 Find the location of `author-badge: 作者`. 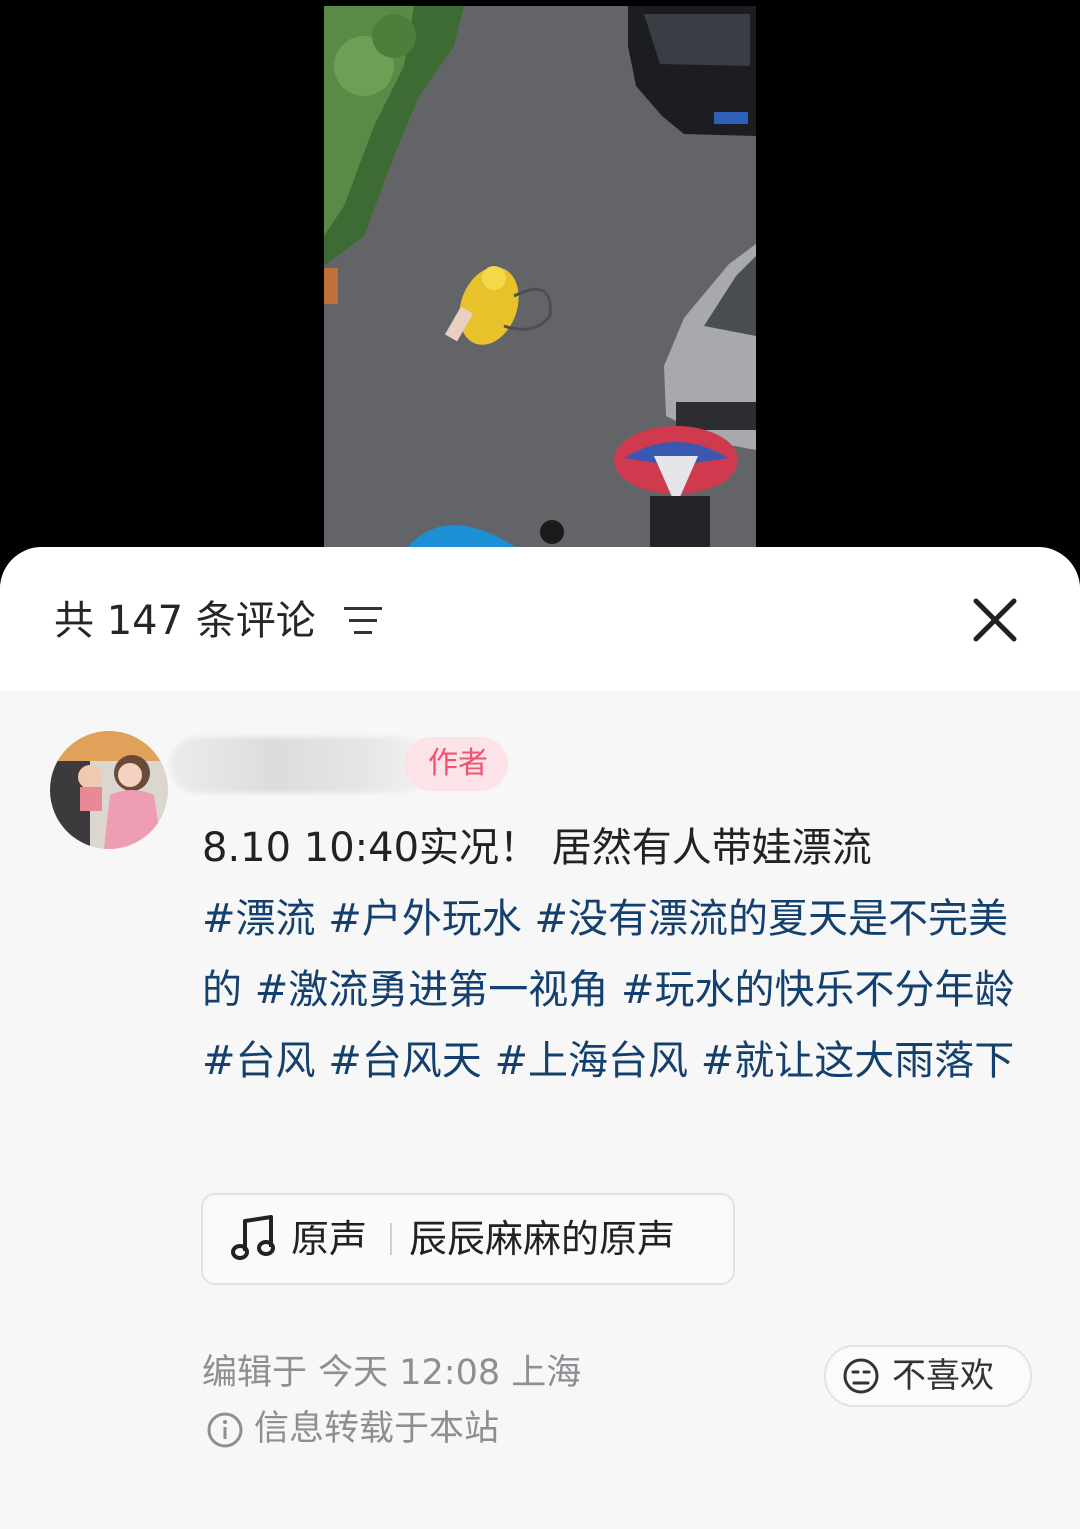

author-badge: 作者 is located at coordinates (456, 764).